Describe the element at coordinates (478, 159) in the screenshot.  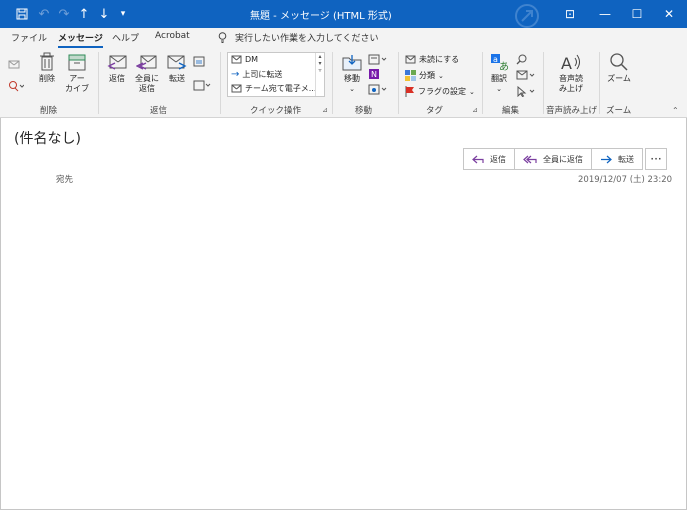
I see `reply-arrow-icon` at that location.